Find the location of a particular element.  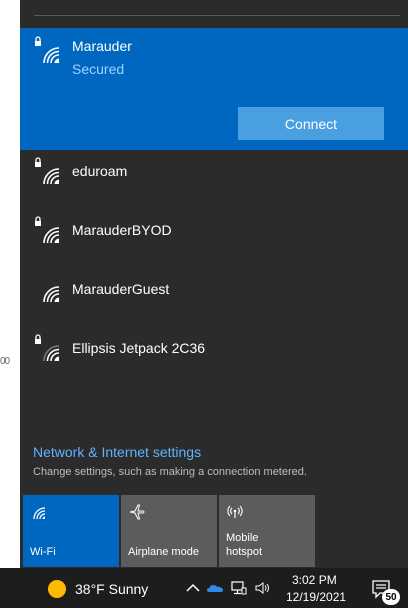

network-name: MarauderBYOD is located at coordinates (122, 230).